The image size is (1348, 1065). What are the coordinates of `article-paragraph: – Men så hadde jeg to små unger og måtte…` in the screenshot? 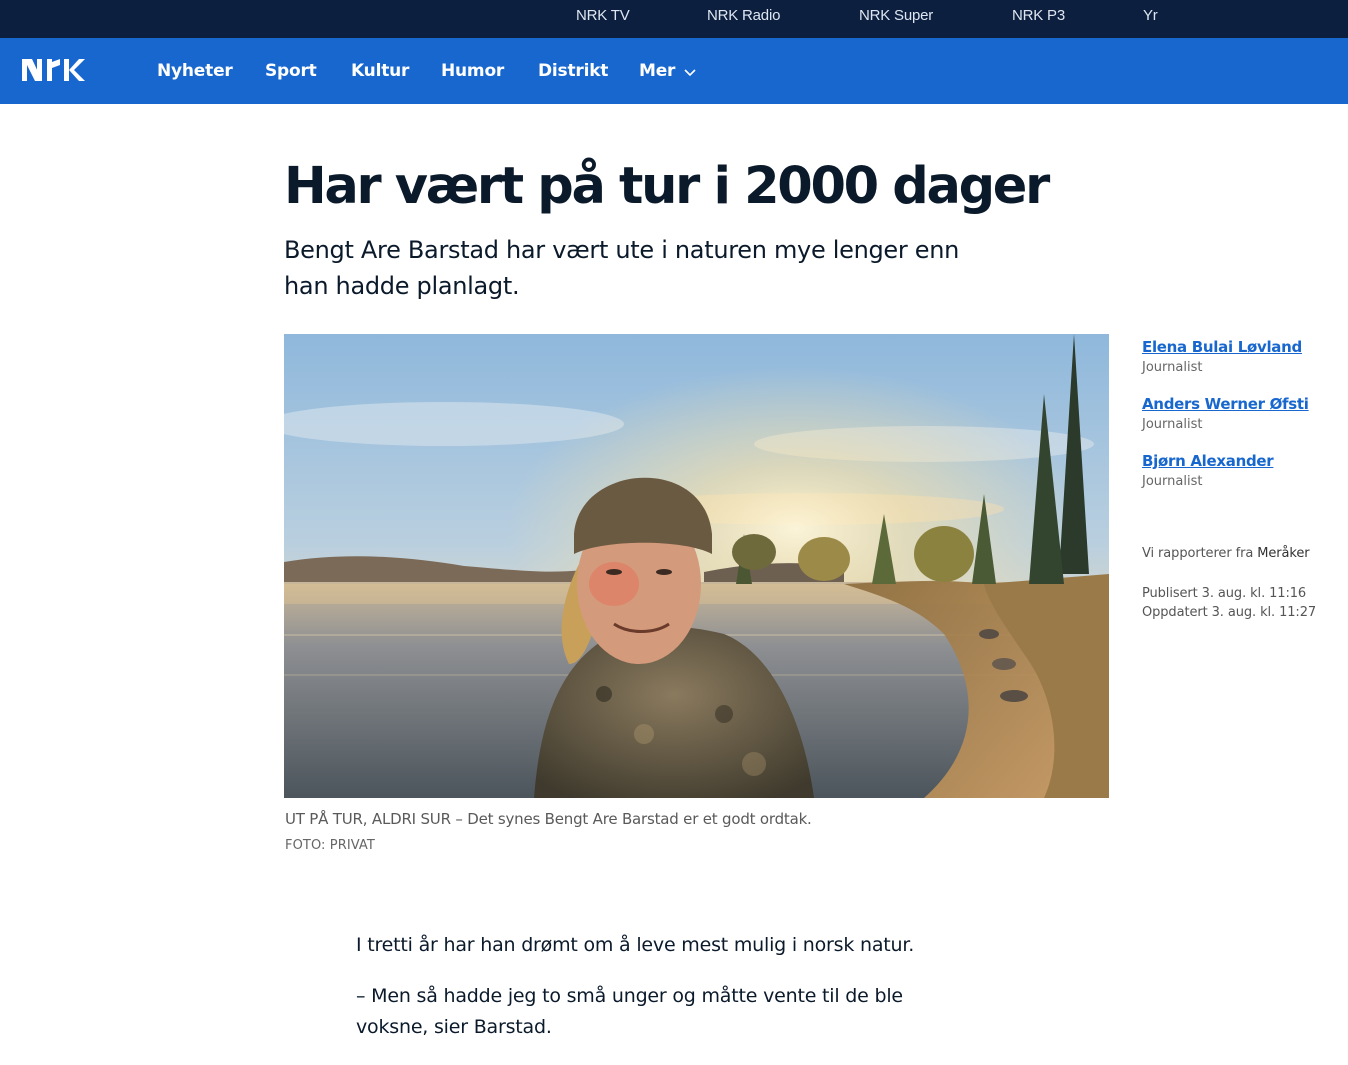 It's located at (629, 1011).